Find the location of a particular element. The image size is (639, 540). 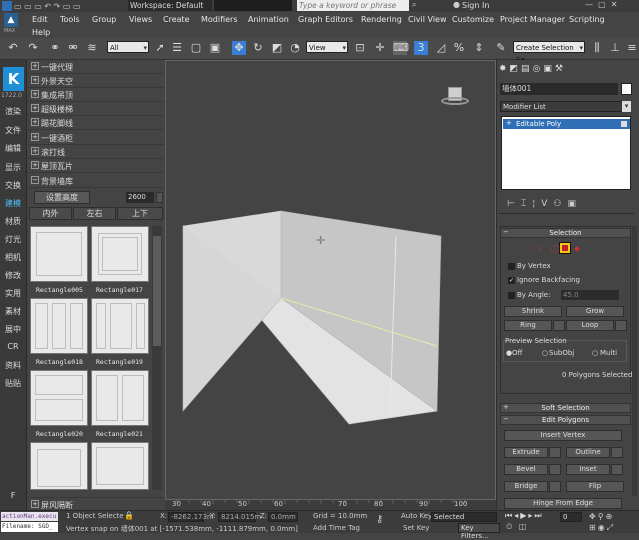

strip-data: 资料 is located at coordinates (13, 365).